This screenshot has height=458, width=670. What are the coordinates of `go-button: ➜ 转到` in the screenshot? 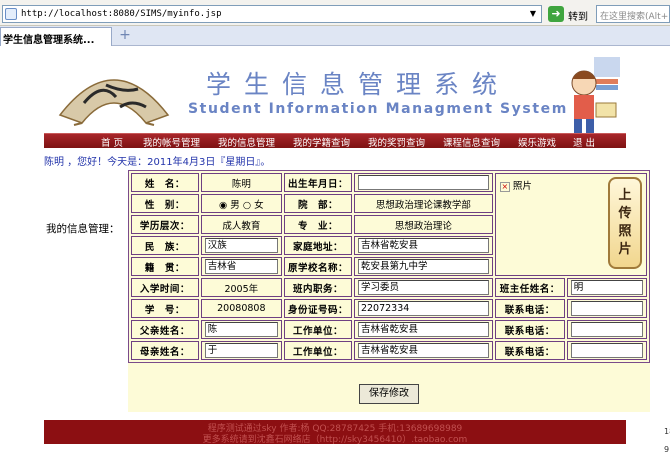 It's located at (571, 14).